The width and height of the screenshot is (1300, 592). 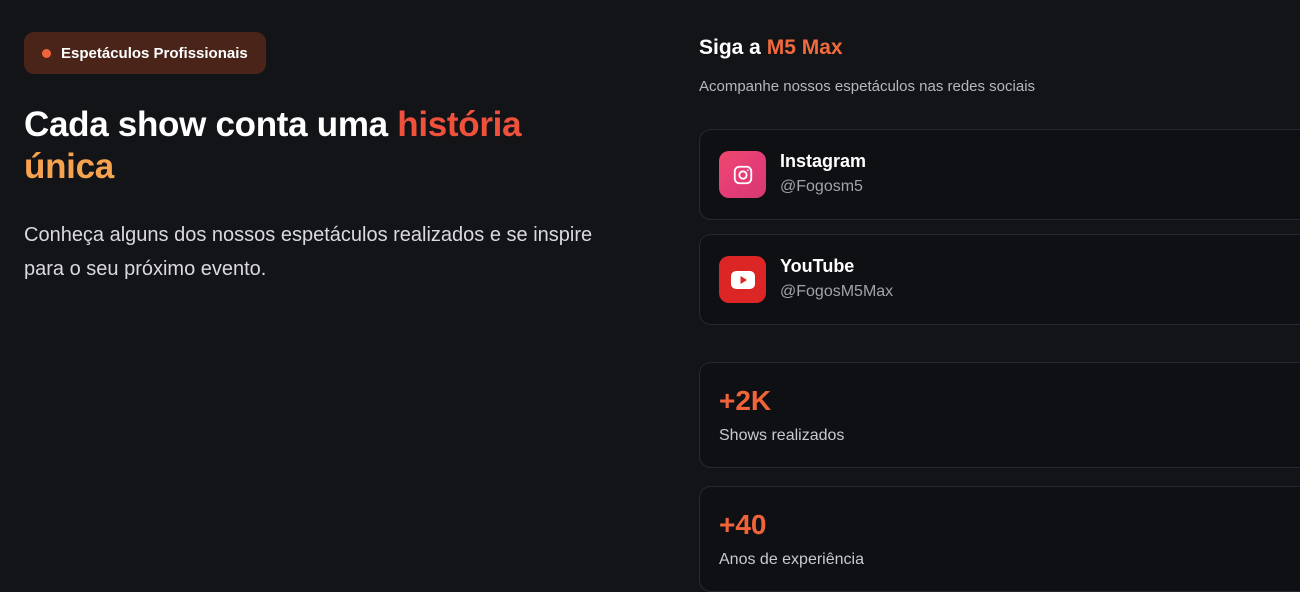 What do you see at coordinates (999, 174) in the screenshot?
I see `instagram-card: Instagram @Fogosm5` at bounding box center [999, 174].